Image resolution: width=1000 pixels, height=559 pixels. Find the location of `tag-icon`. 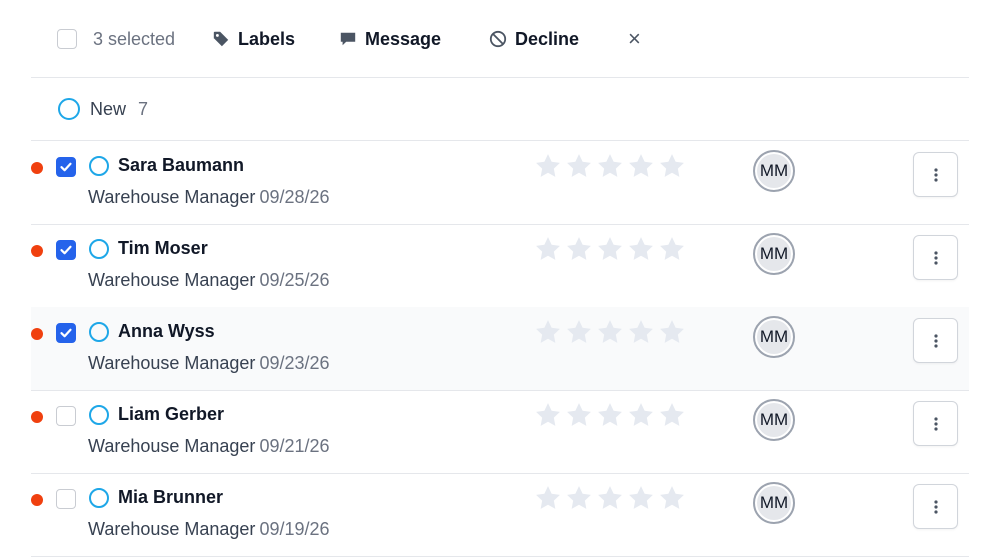

tag-icon is located at coordinates (221, 39).